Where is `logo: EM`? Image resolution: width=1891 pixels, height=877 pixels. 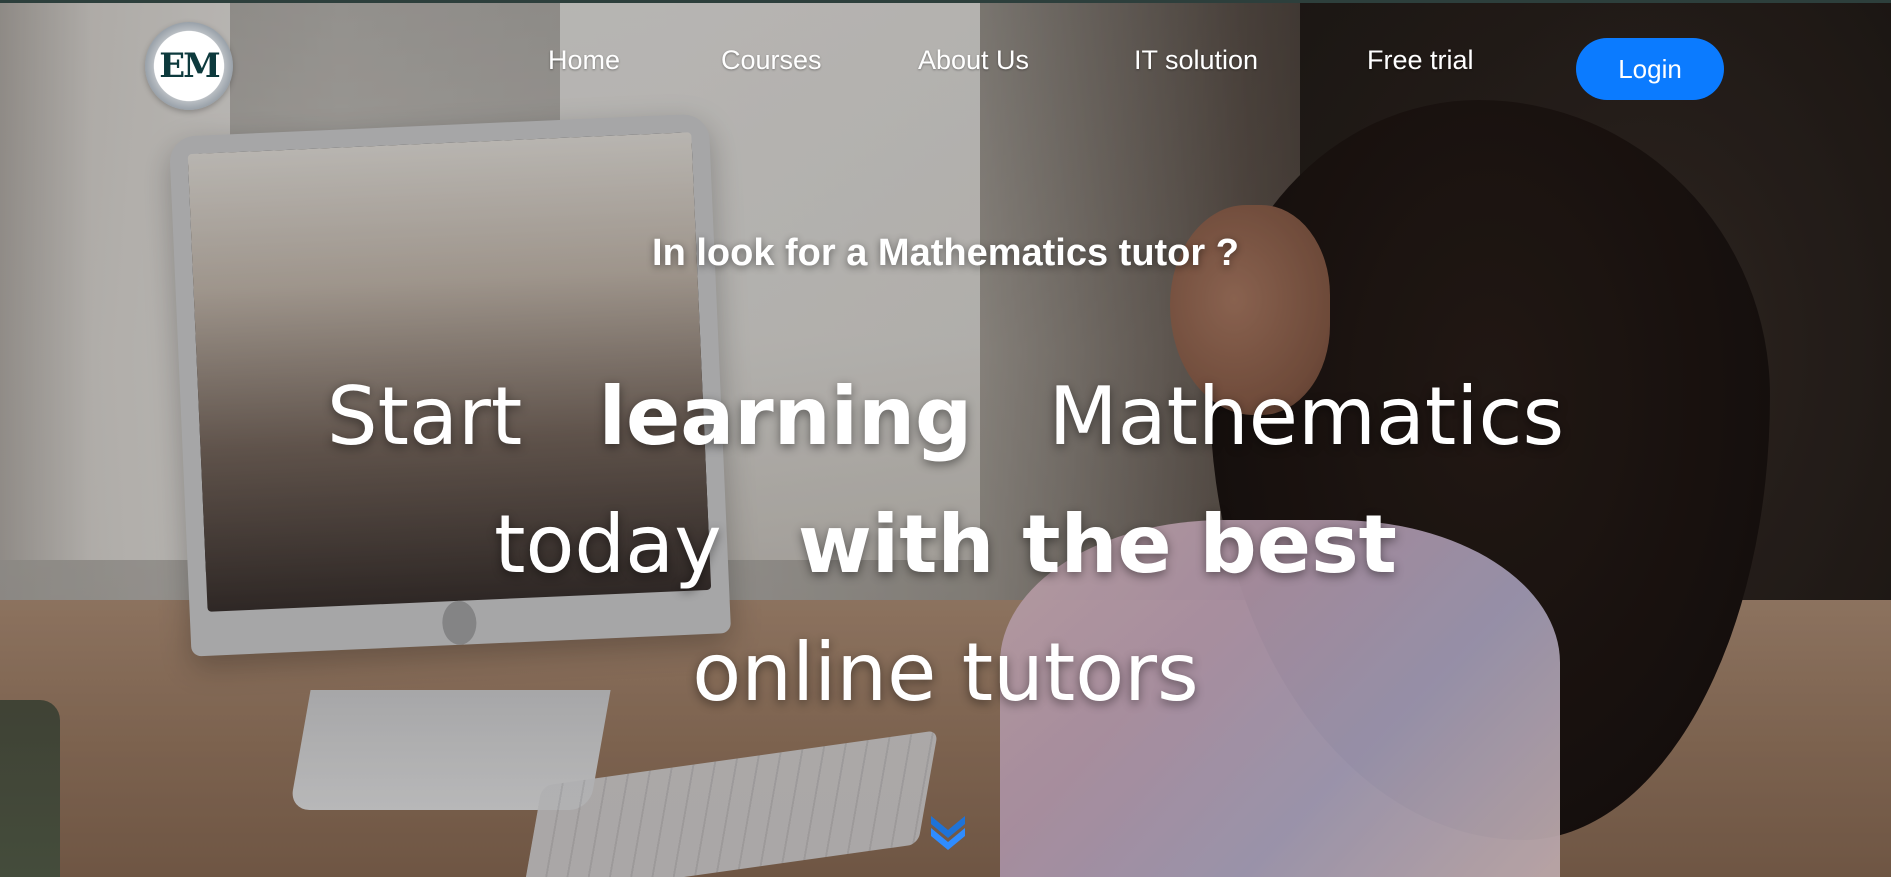 logo: EM is located at coordinates (189, 66).